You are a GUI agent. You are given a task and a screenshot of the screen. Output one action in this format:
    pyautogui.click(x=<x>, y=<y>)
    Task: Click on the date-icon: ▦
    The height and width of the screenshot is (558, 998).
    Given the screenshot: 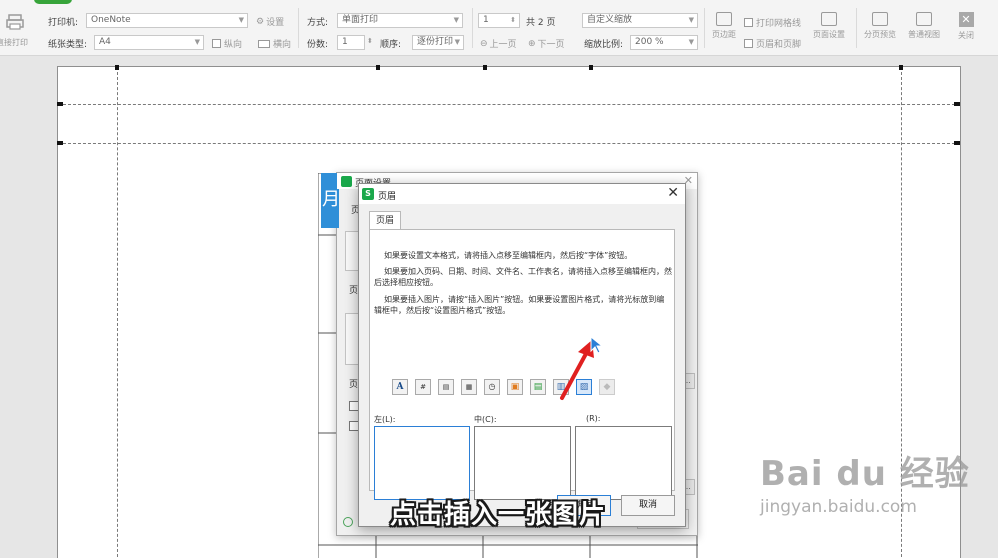 What is the action you would take?
    pyautogui.click(x=469, y=387)
    